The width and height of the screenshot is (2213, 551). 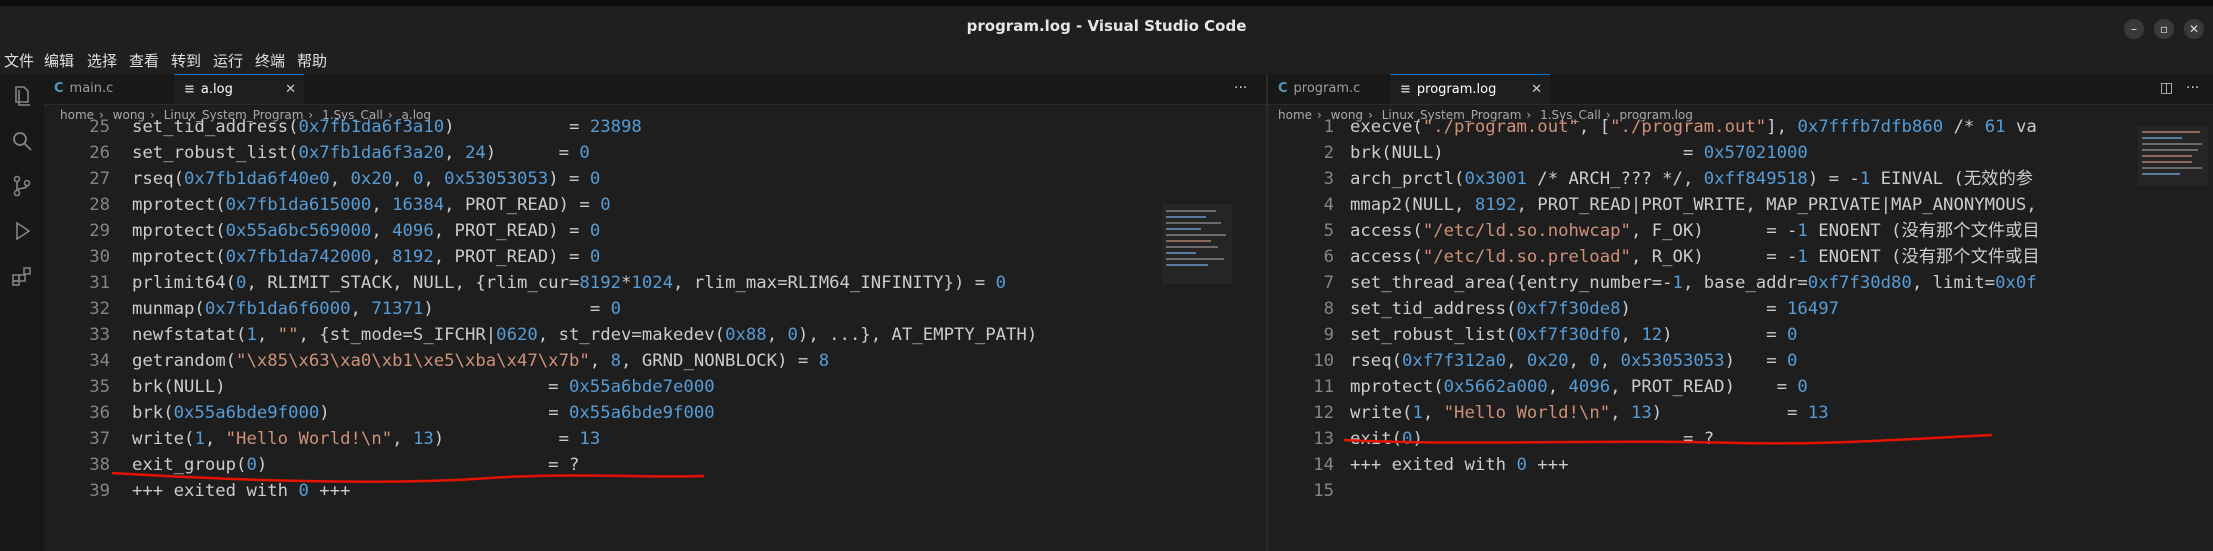 I want to click on run-debug-icon, so click(x=22, y=231).